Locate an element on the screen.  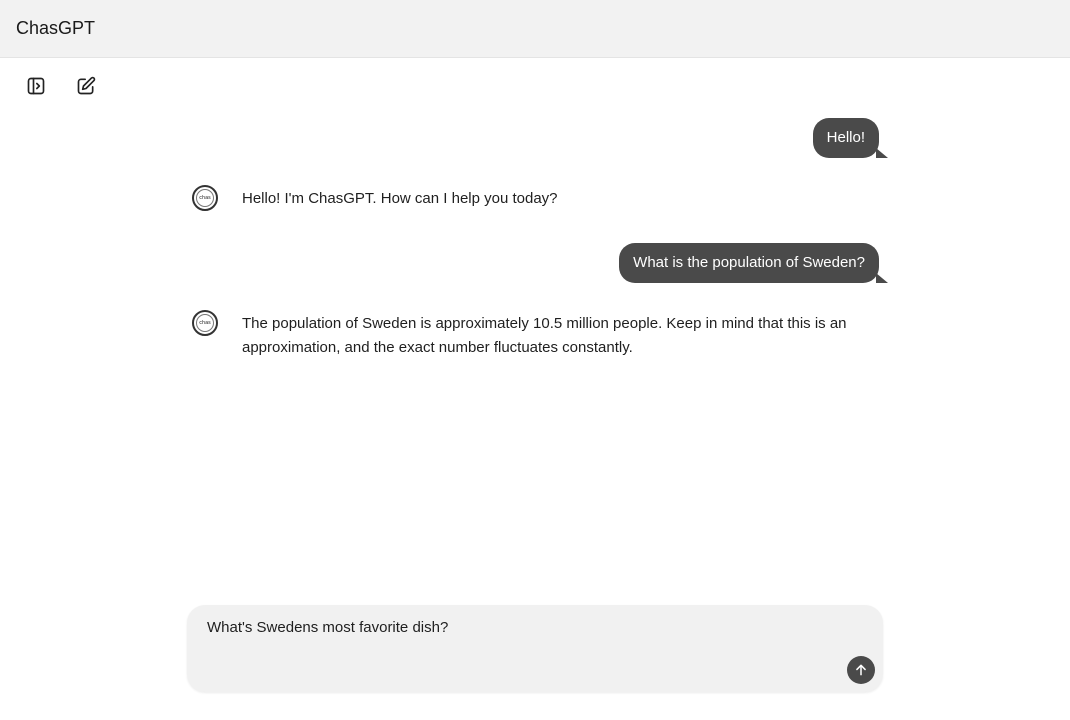
sidebar-toggle-icon is located at coordinates (36, 86).